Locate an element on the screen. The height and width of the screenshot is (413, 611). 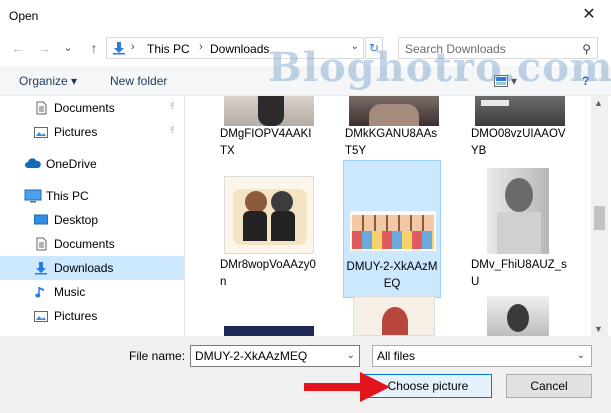
view-options-icon is located at coordinates (501, 81).